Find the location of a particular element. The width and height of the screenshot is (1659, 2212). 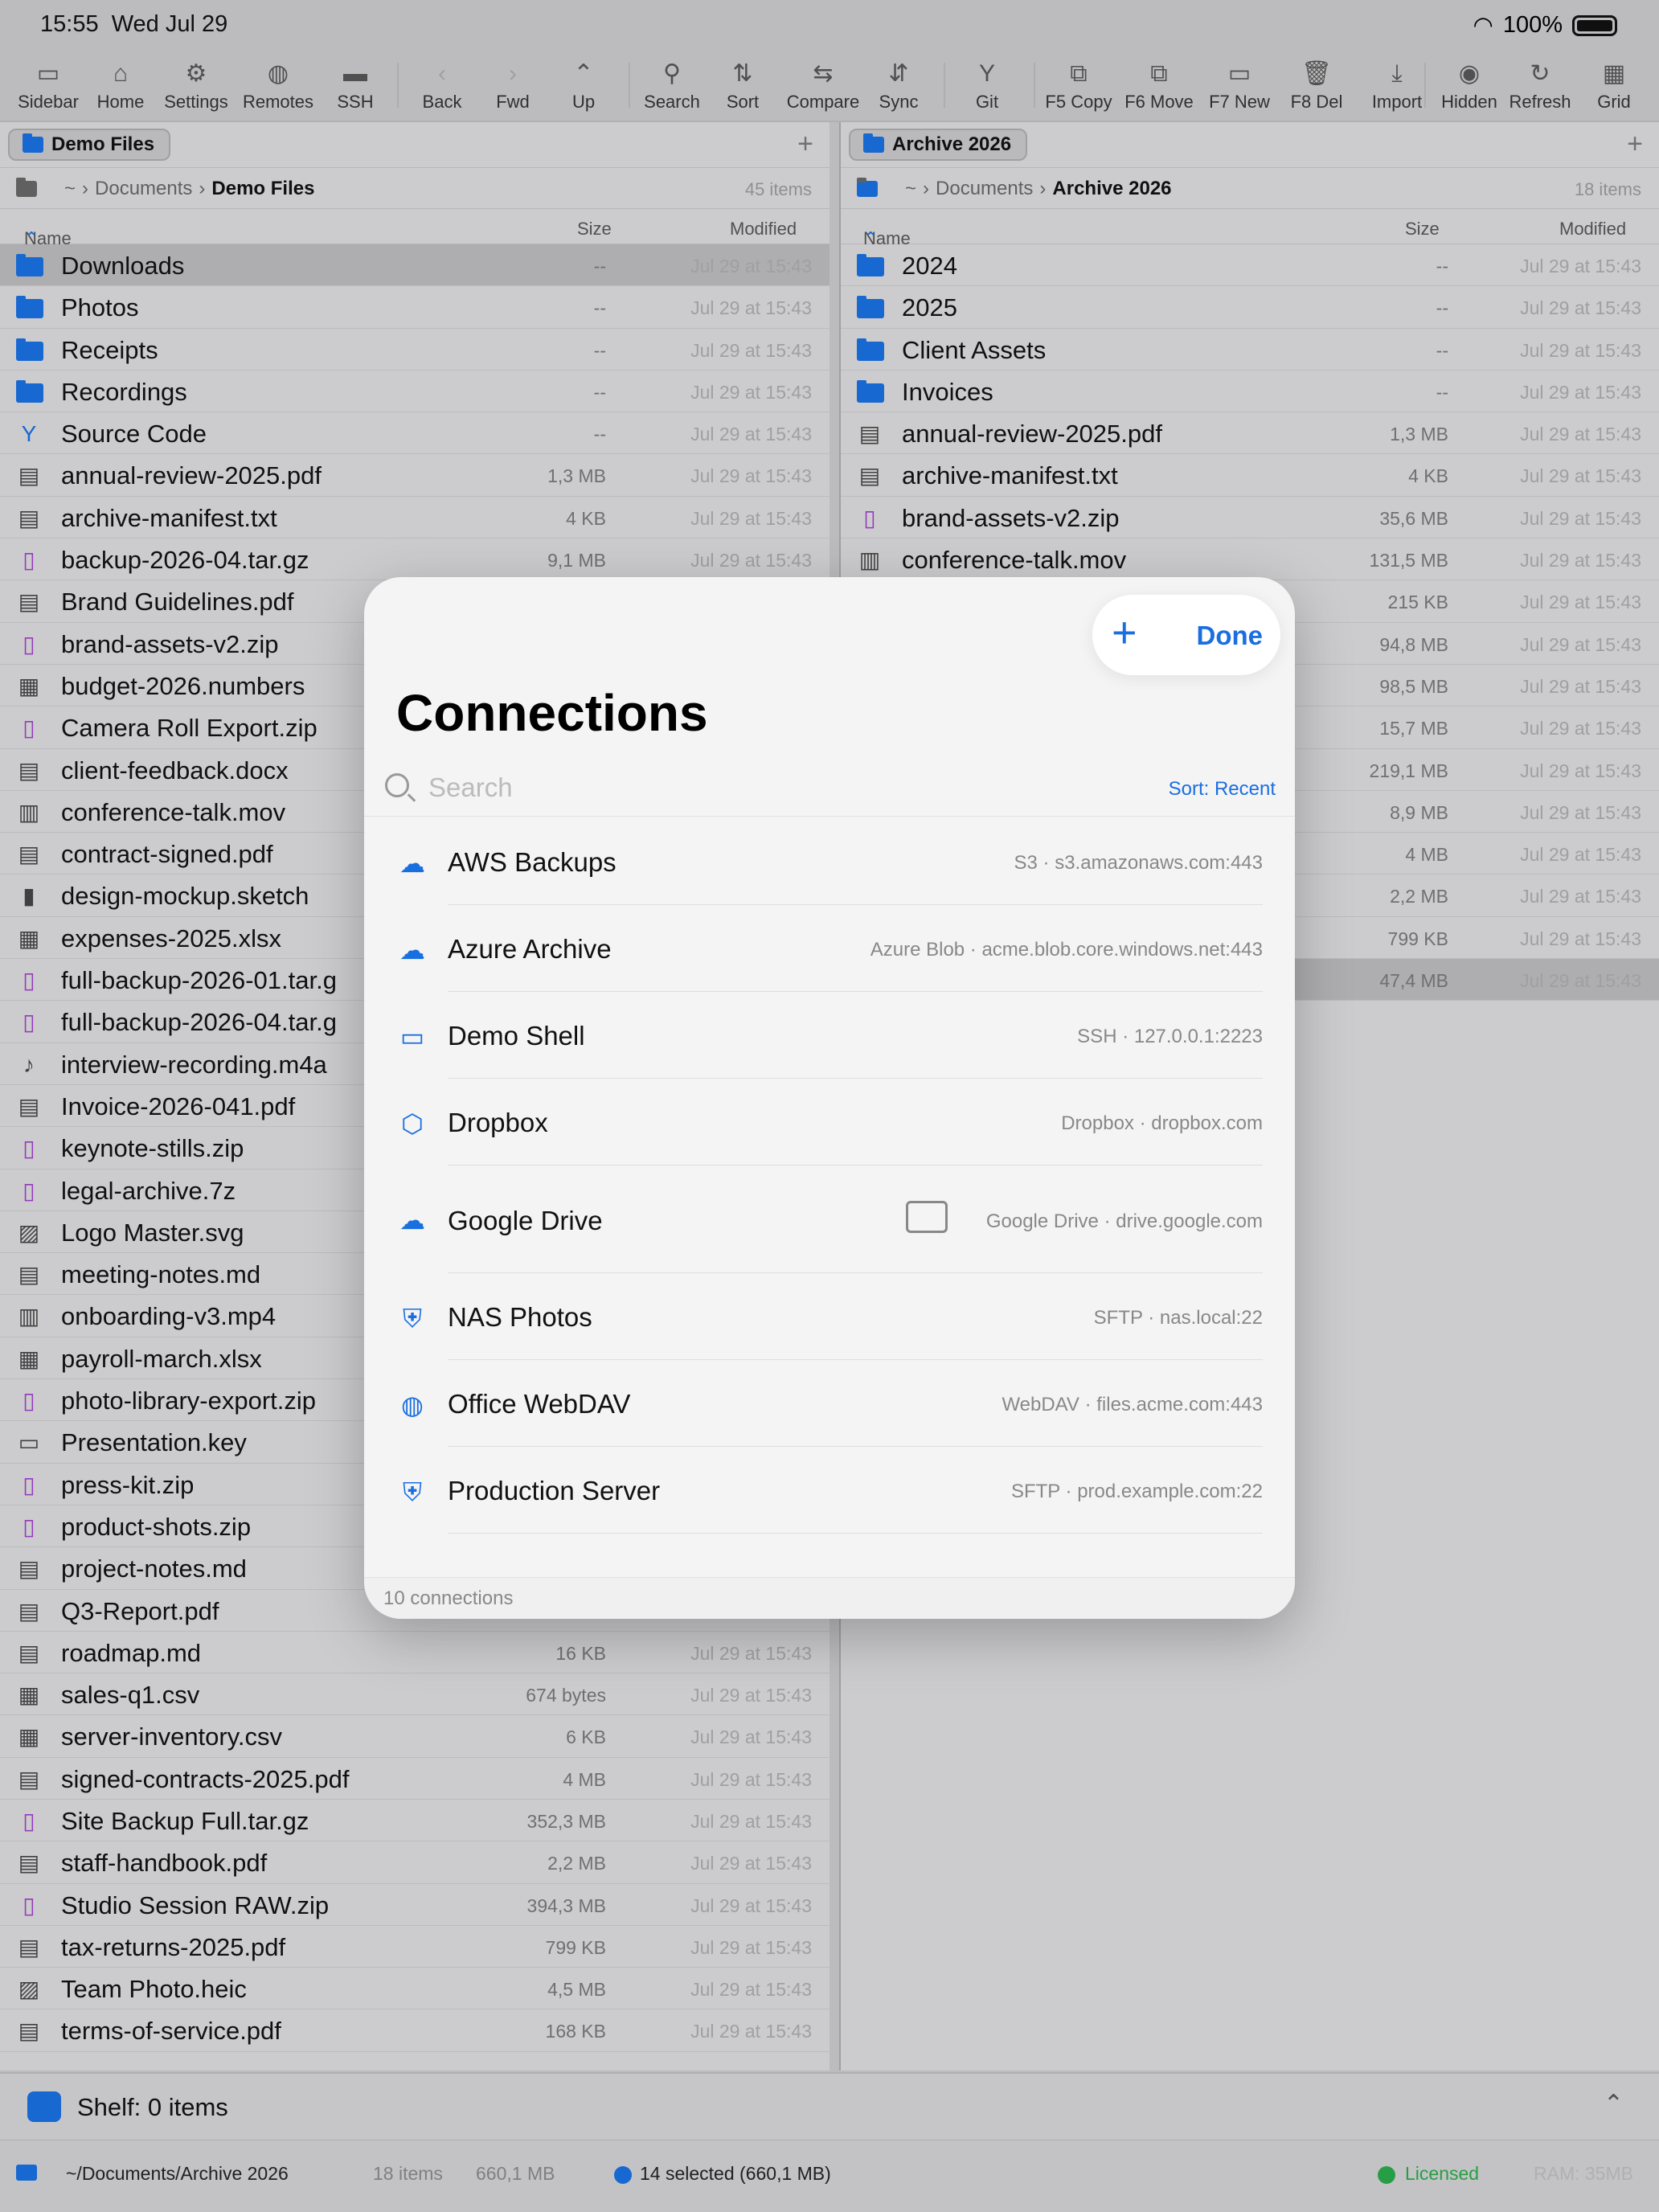

sheet-actions: + Done is located at coordinates (1186, 635).